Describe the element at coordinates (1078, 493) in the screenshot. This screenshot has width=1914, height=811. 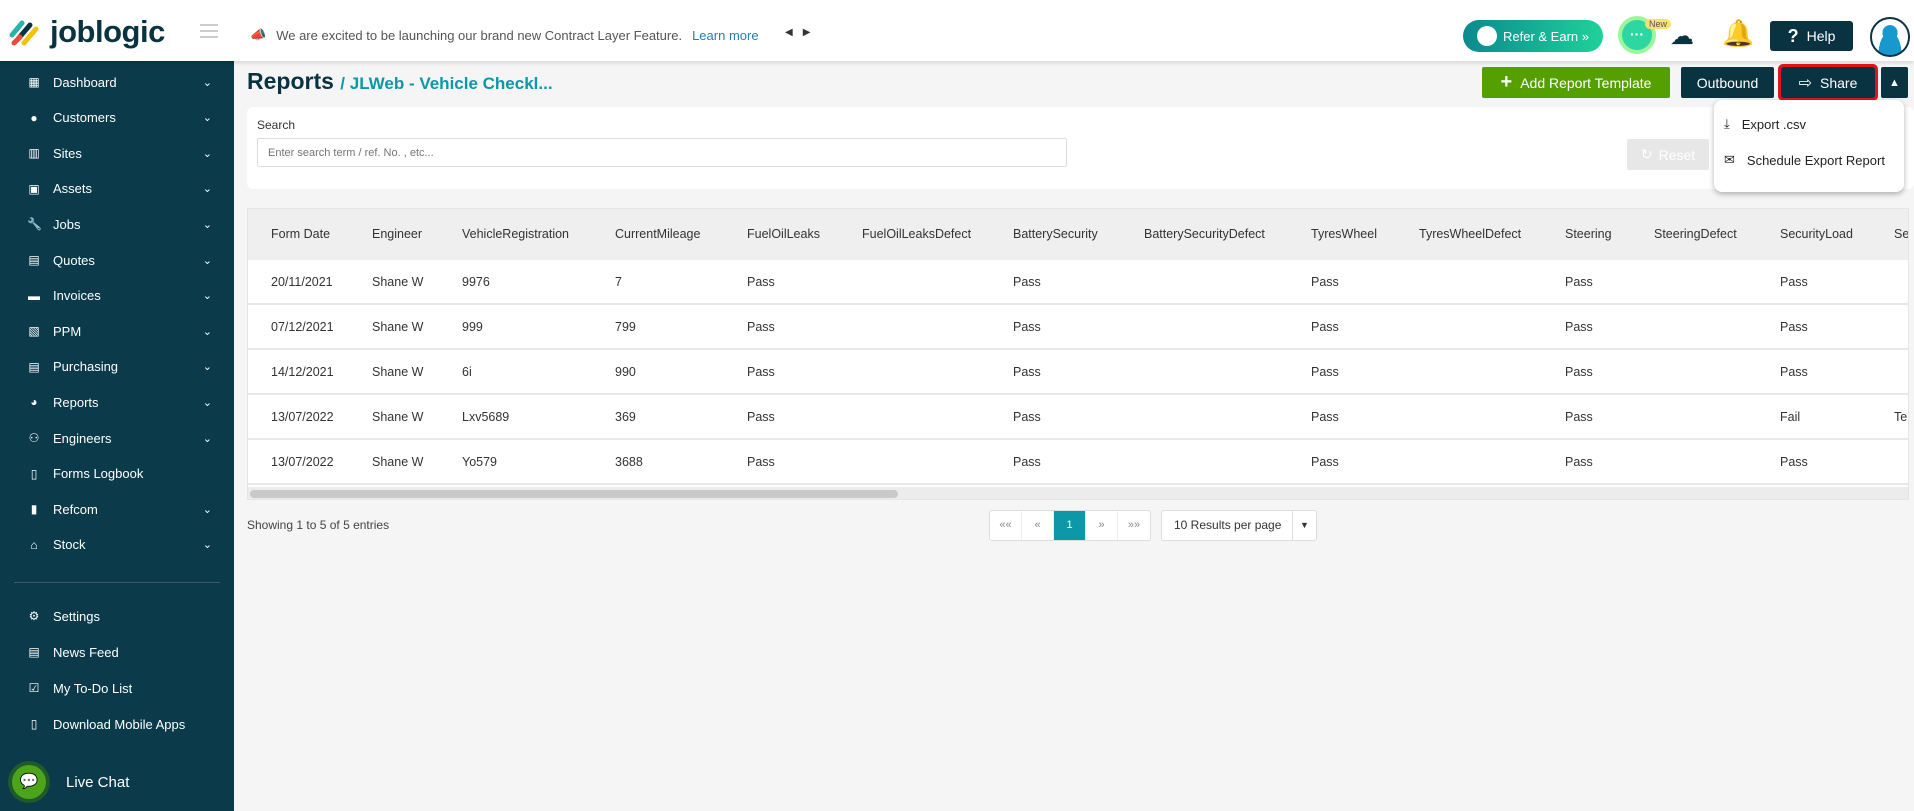
I see `horizontal-scrollbar` at that location.